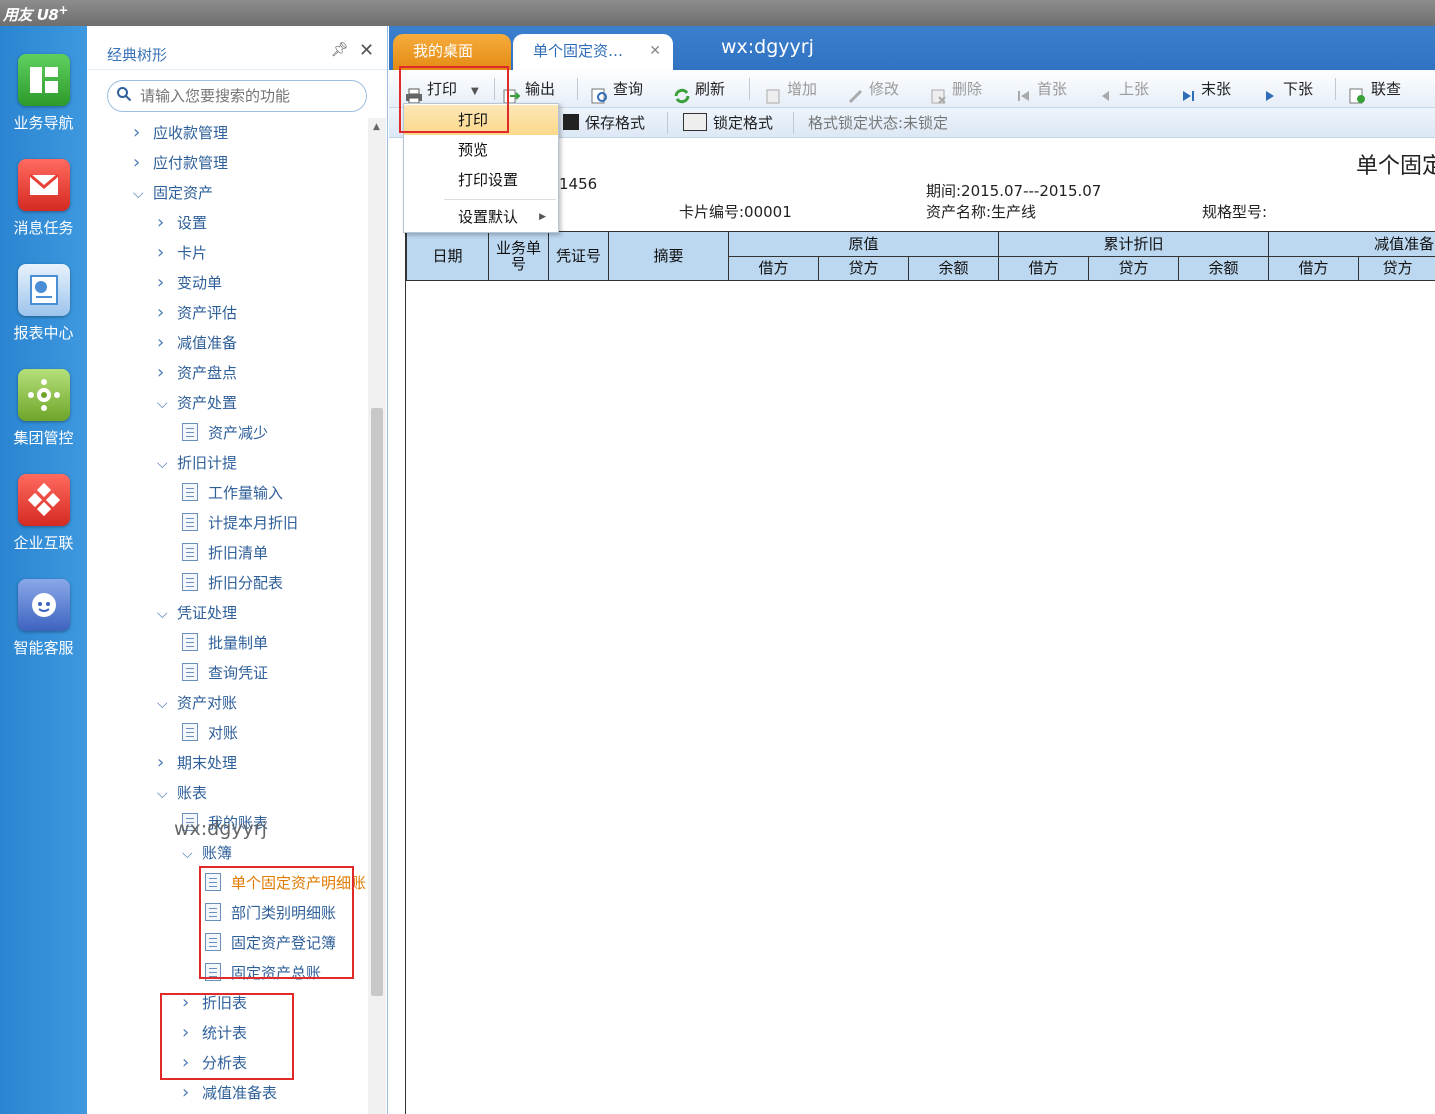 The image size is (1435, 1114). Describe the element at coordinates (376, 127) in the screenshot. I see `scroll-up-icon: ▲` at that location.